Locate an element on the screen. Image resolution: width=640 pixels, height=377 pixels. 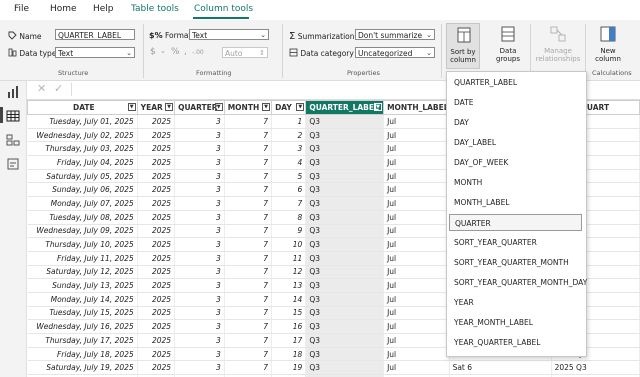
table-cell: Tuesday, July 15, 2025 is located at coordinates (82, 313).